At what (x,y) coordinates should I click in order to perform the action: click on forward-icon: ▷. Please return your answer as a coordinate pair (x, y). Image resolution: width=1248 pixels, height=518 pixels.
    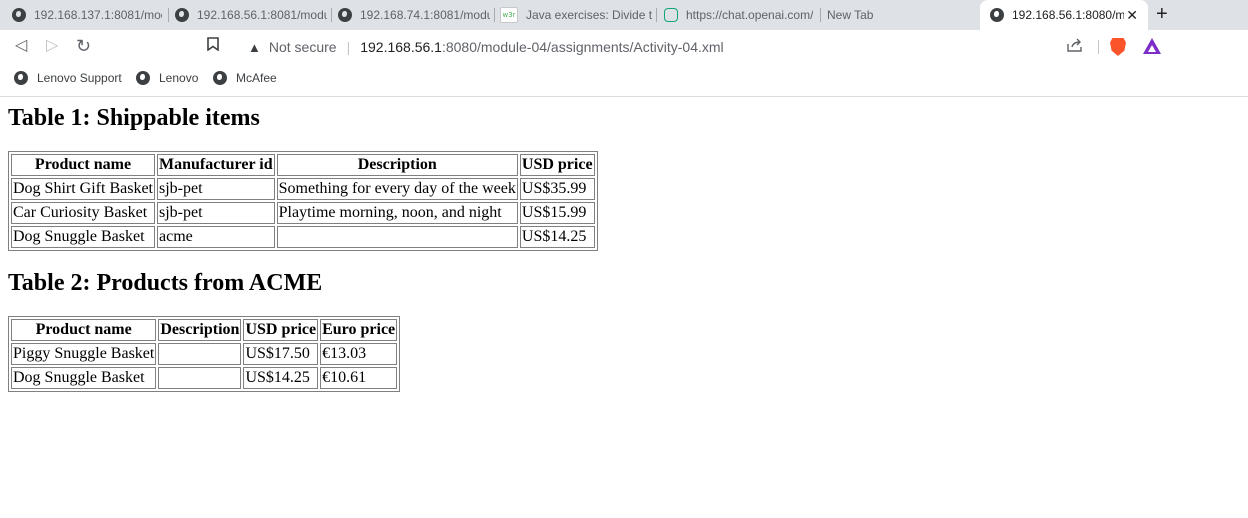
    Looking at the image, I should click on (52, 46).